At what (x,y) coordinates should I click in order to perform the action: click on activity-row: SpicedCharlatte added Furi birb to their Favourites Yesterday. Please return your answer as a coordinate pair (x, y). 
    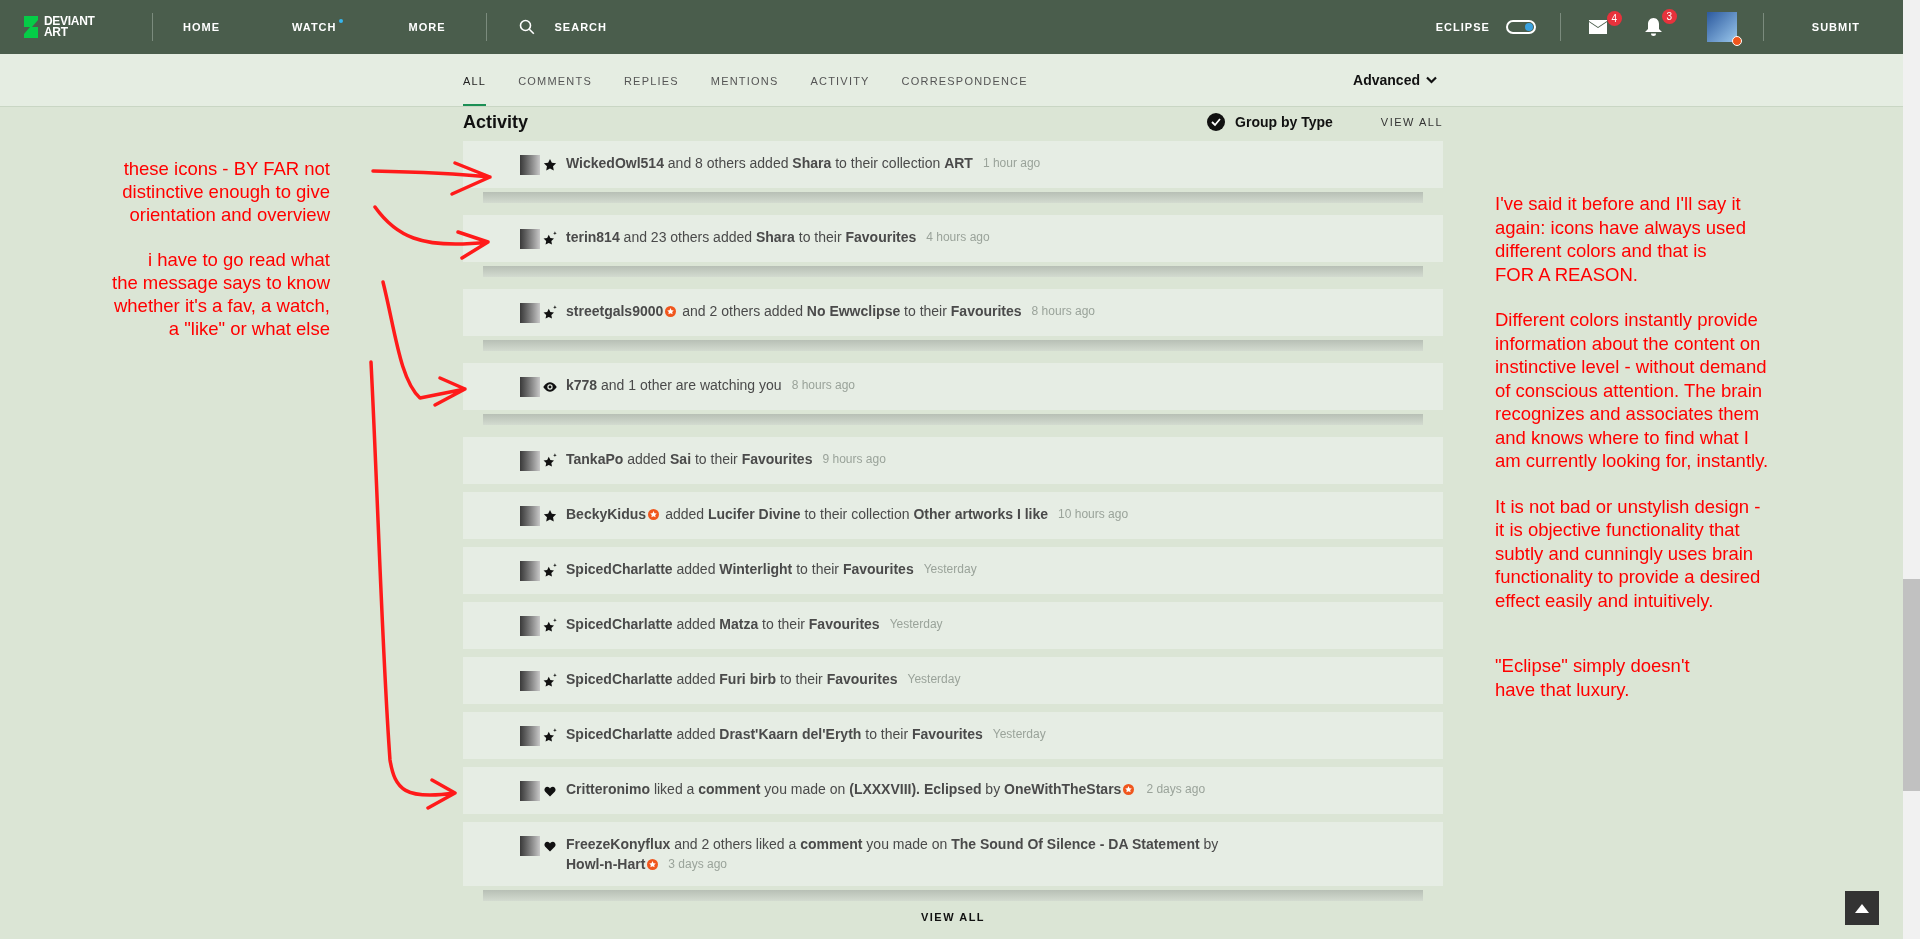
    Looking at the image, I should click on (953, 680).